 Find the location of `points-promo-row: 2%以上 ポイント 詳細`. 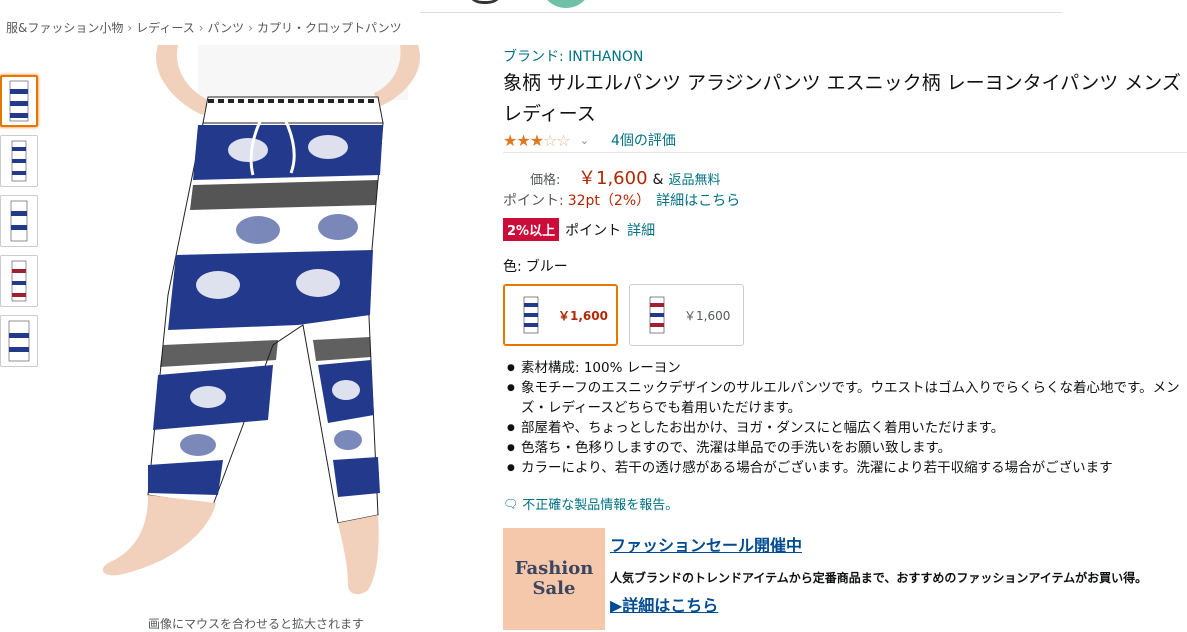

points-promo-row: 2%以上 ポイント 詳細 is located at coordinates (579, 229).